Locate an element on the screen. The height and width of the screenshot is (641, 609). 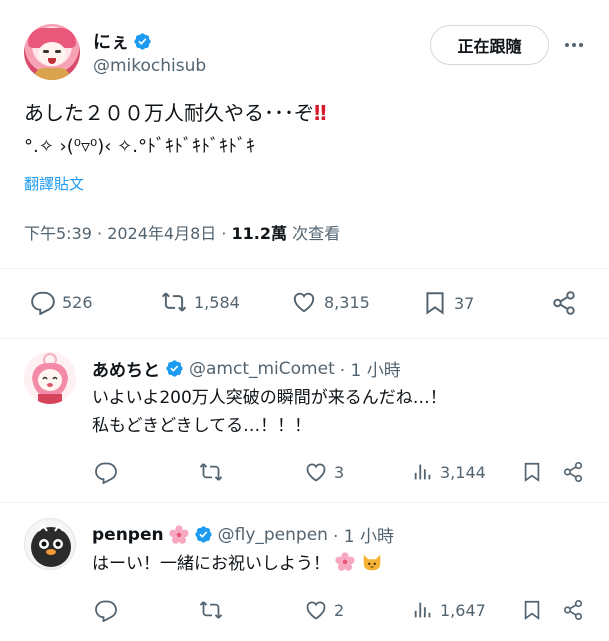
reply-author-name: penpen is located at coordinates (128, 535).